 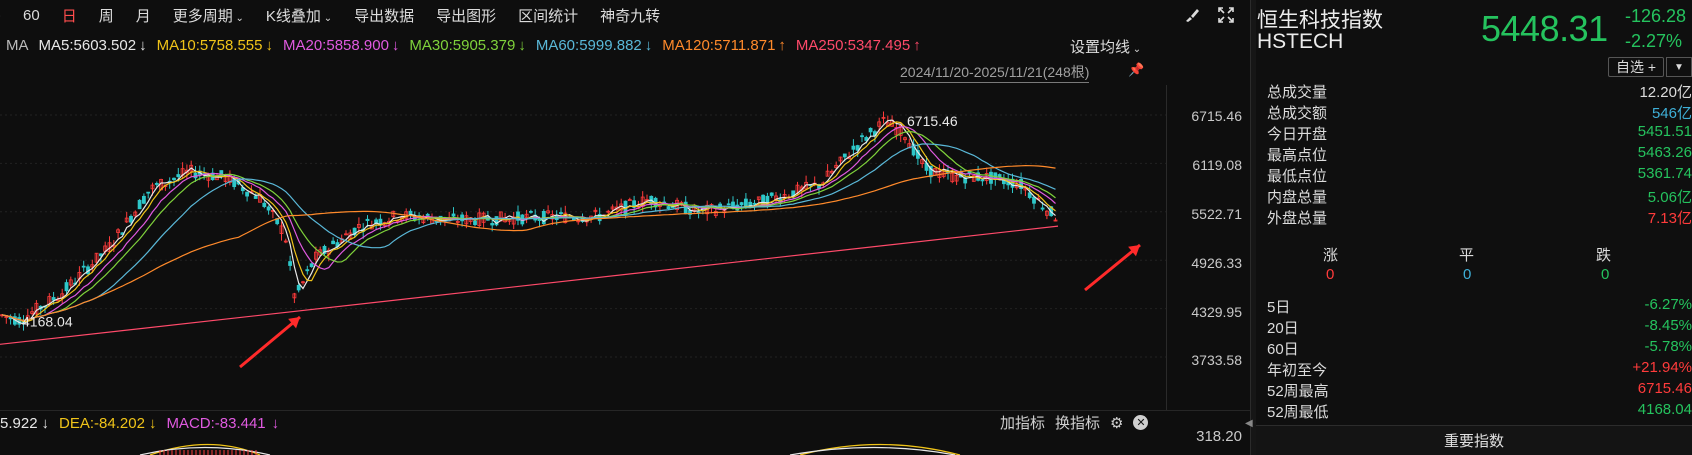 What do you see at coordinates (1474, 134) in the screenshot?
I see `stat-row: 今日开盘 5451.51` at bounding box center [1474, 134].